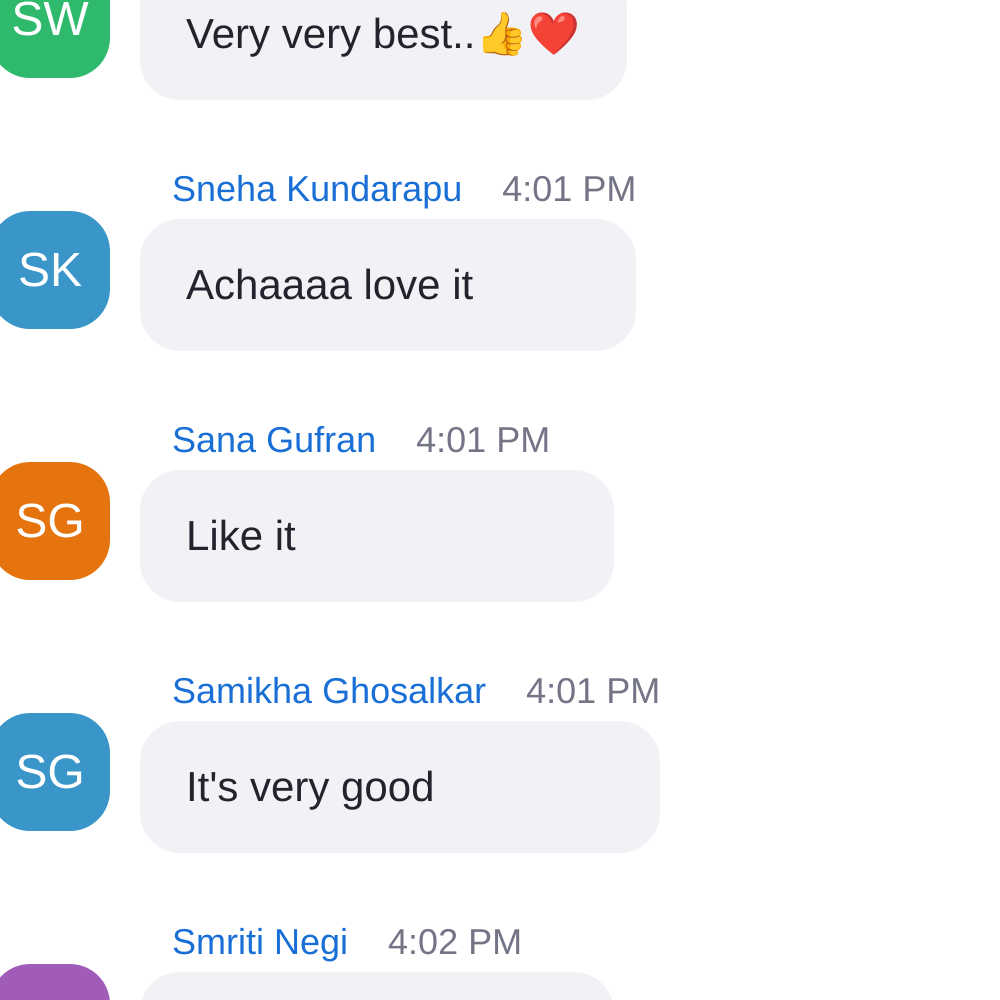 The width and height of the screenshot is (1000, 1000). I want to click on avatar: SK, so click(55, 270).